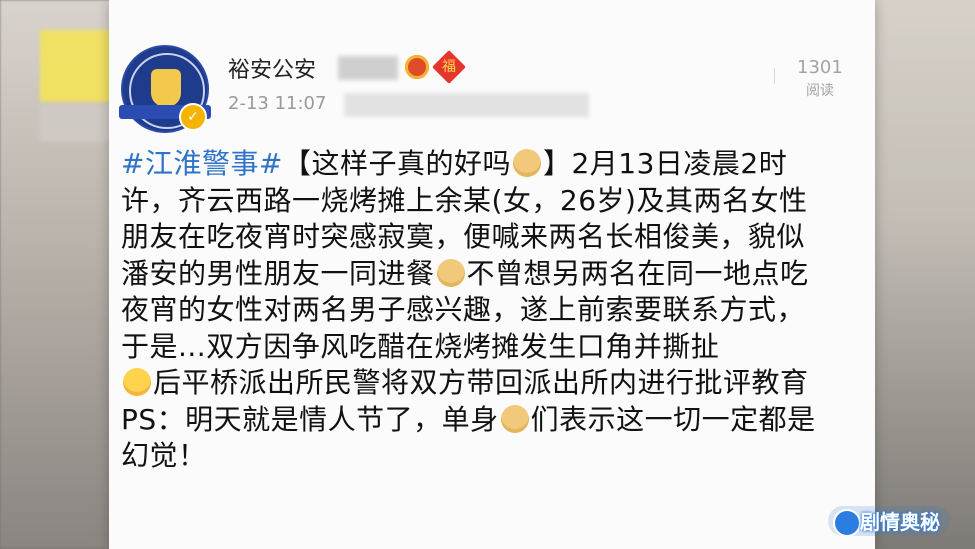 Image resolution: width=975 pixels, height=549 pixels. Describe the element at coordinates (396, 163) in the screenshot. I see `post-text-part1: 【这样子真的好吗` at that location.